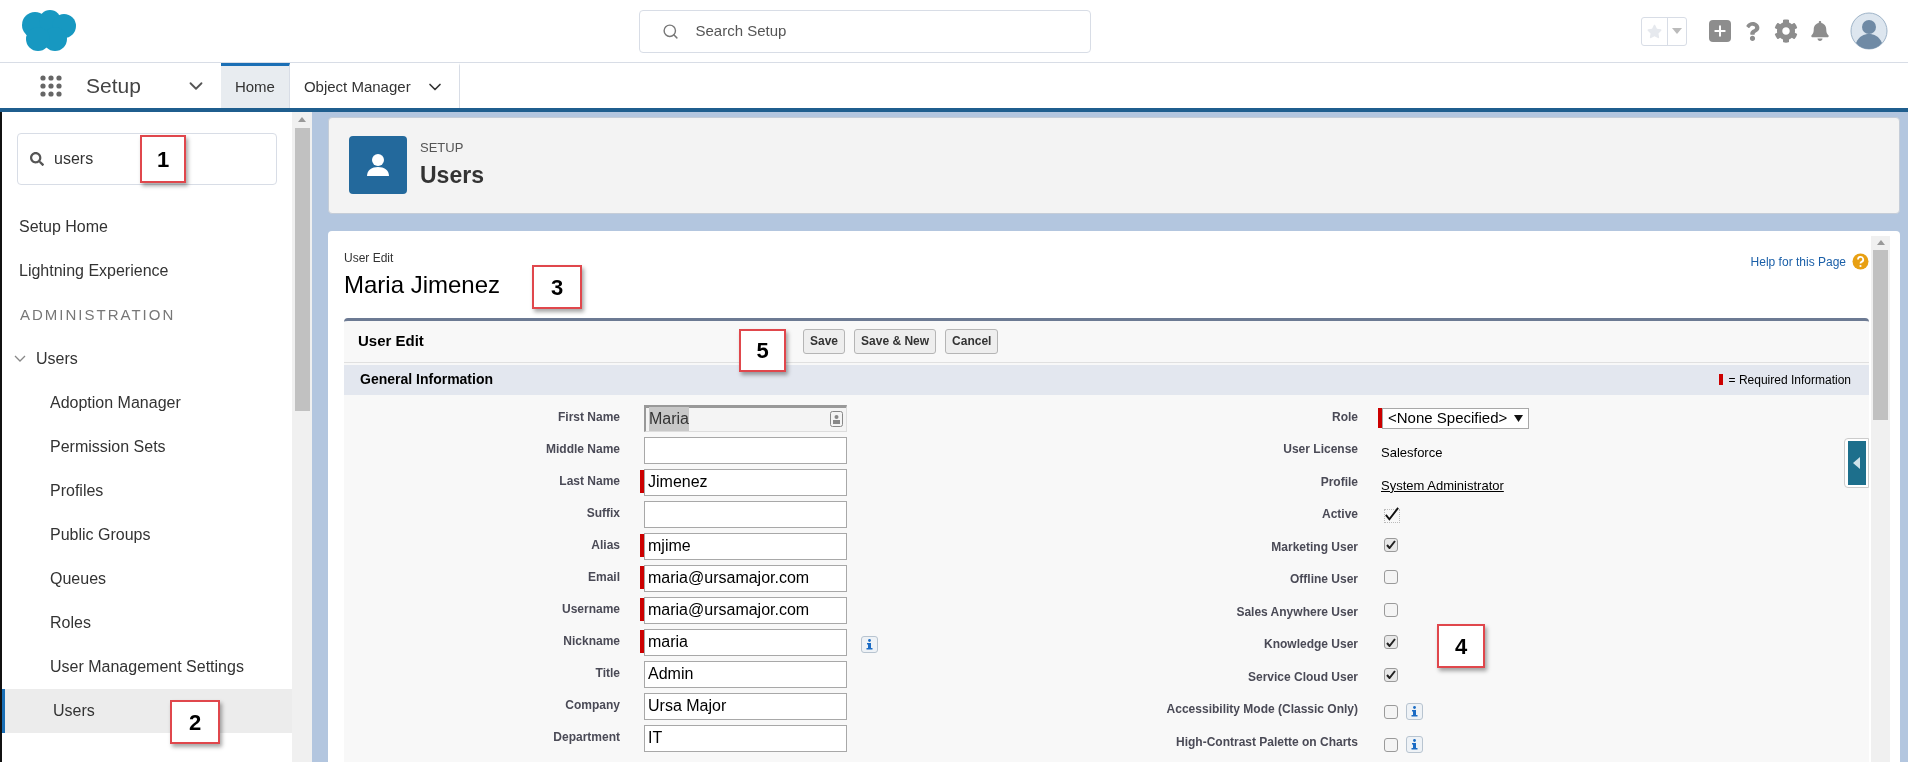  I want to click on legend-text: = Required Information, so click(1789, 380).